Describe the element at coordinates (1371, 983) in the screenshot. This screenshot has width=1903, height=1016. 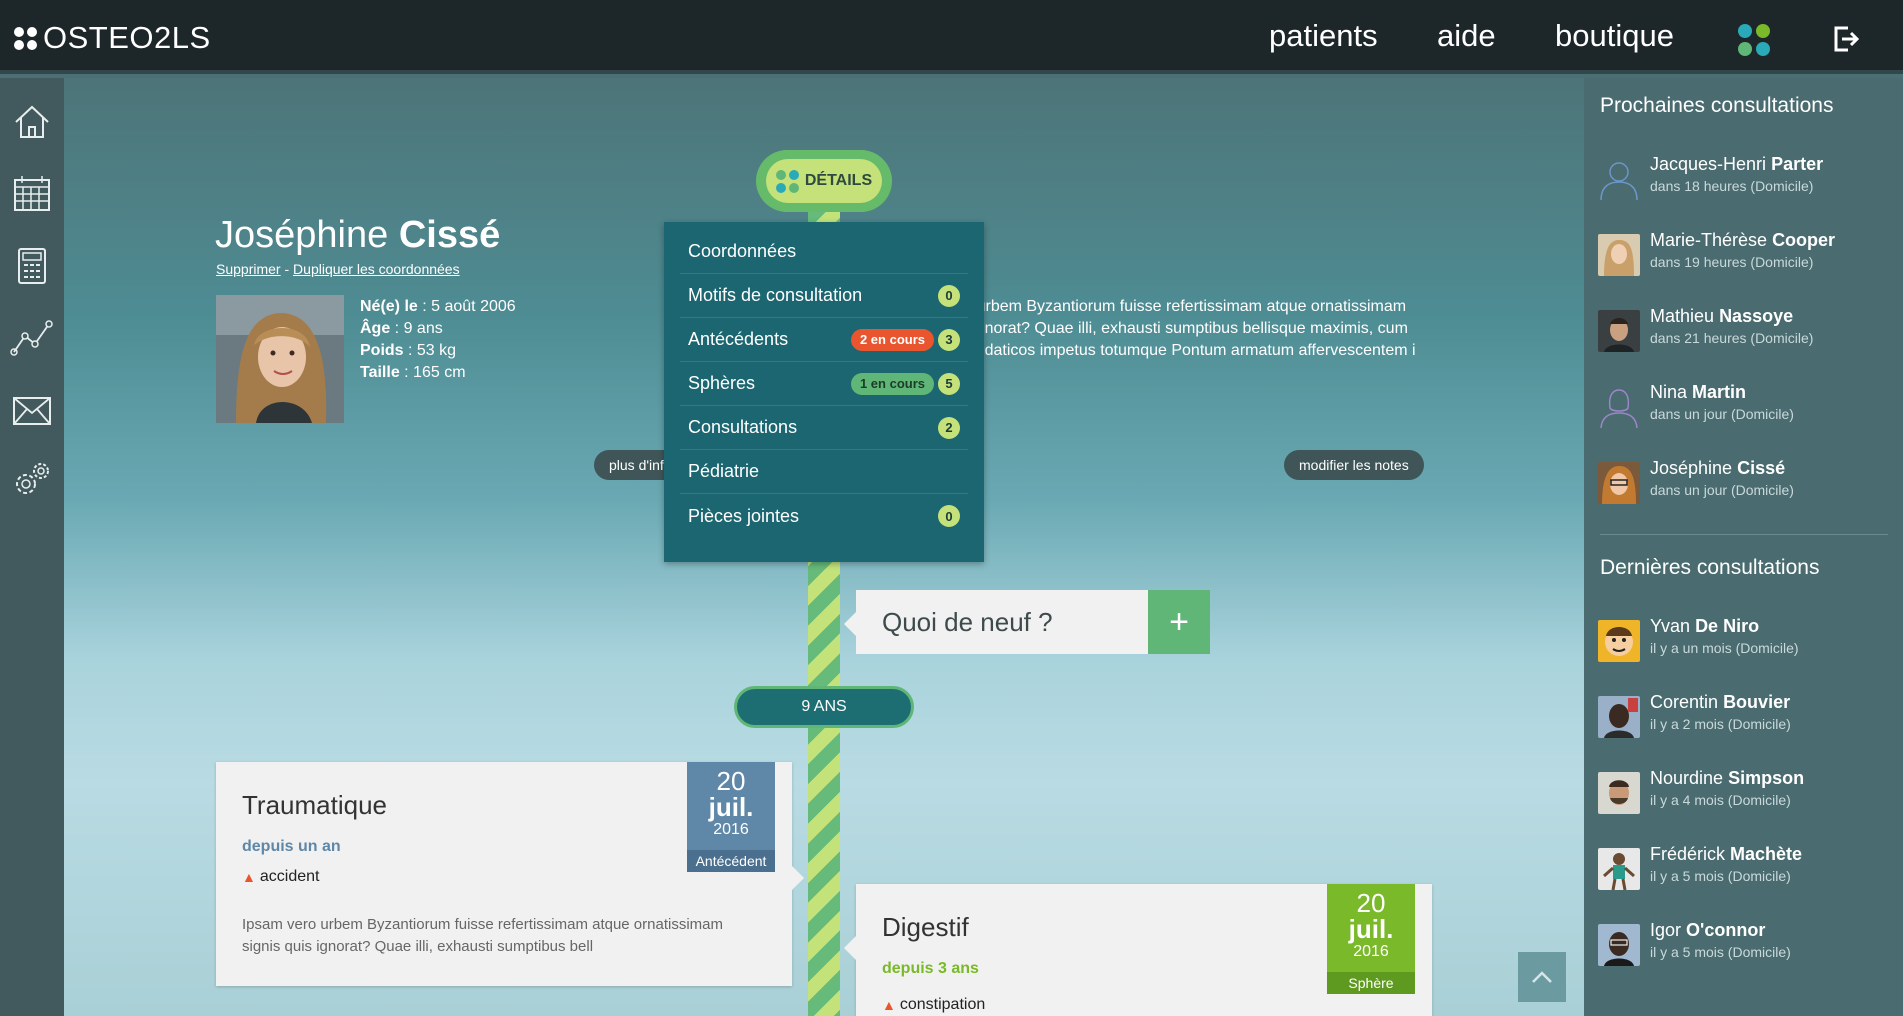
I see `date-type-label: Sphère` at that location.